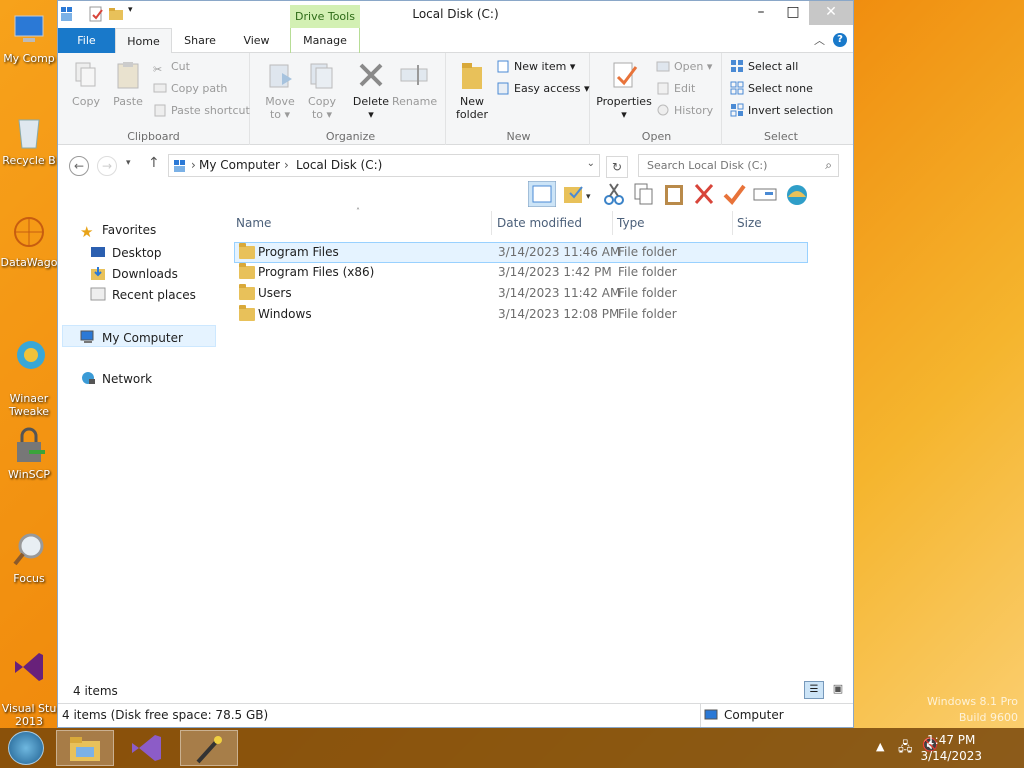 The width and height of the screenshot is (1024, 768). What do you see at coordinates (591, 163) in the screenshot?
I see `address-dropdown-icon: ⌄` at bounding box center [591, 163].